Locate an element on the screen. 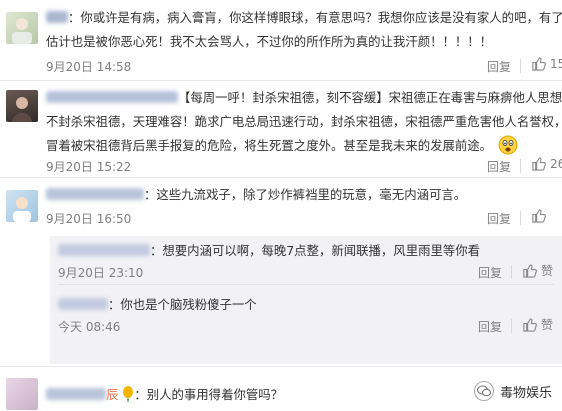 The width and height of the screenshot is (562, 411). sub-reply-2: ：你也是个脑残粉傻子一个 今天 08:46 回复 赞 is located at coordinates (281, 318).